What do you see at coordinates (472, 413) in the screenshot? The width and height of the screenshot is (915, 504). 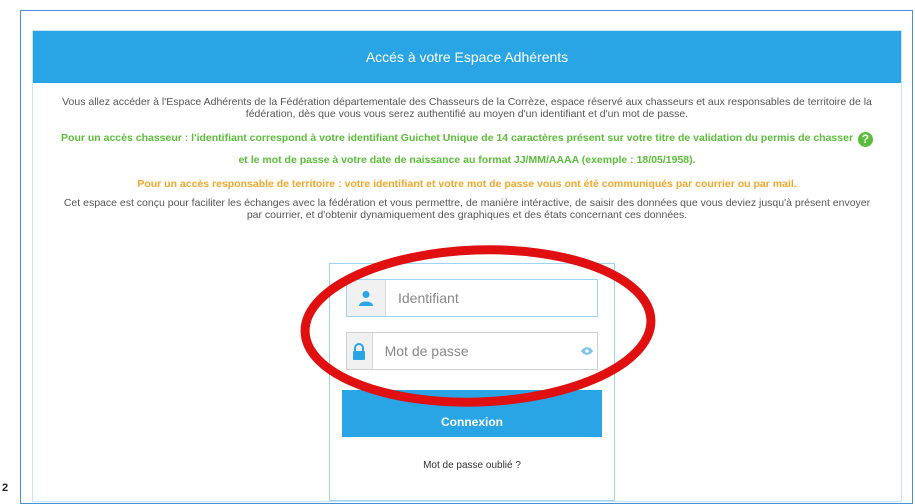 I see `login-button: Connexion` at bounding box center [472, 413].